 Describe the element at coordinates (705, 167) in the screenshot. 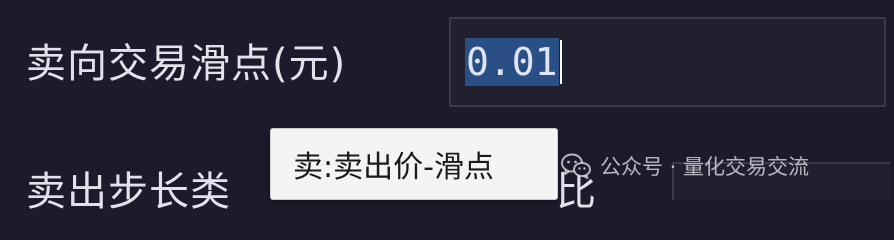

I see `watermark-text: 公众号 · 量化交易交流` at that location.